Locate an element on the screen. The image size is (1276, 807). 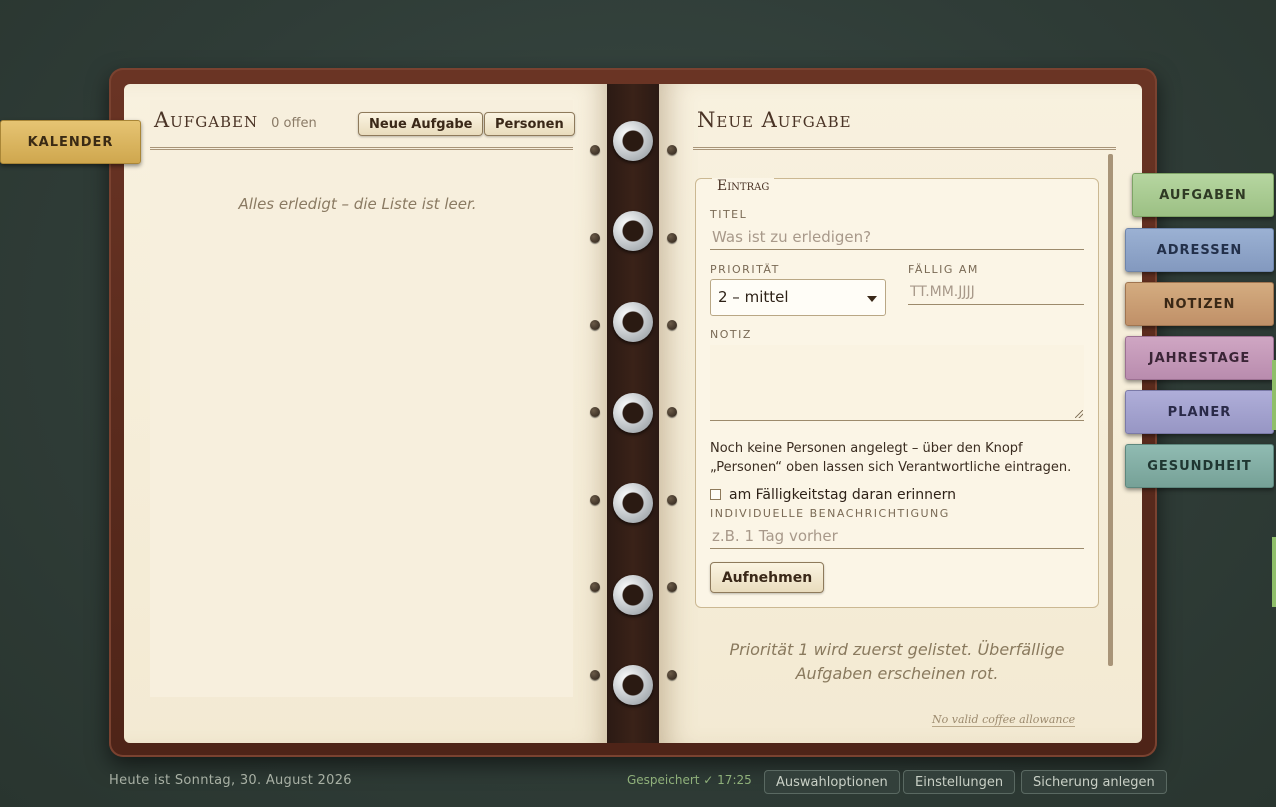
remind-checkbox is located at coordinates (715, 494).